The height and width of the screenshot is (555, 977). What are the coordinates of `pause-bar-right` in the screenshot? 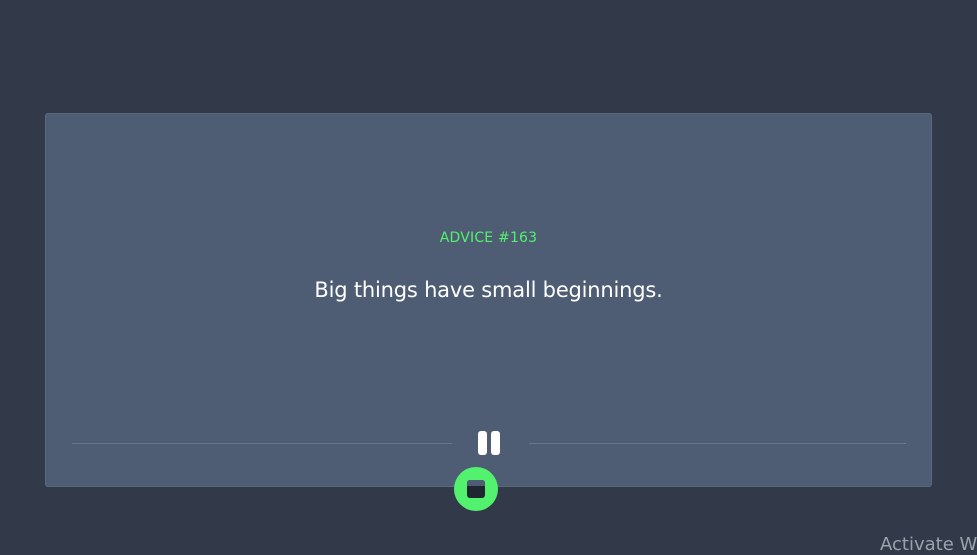 It's located at (495, 443).